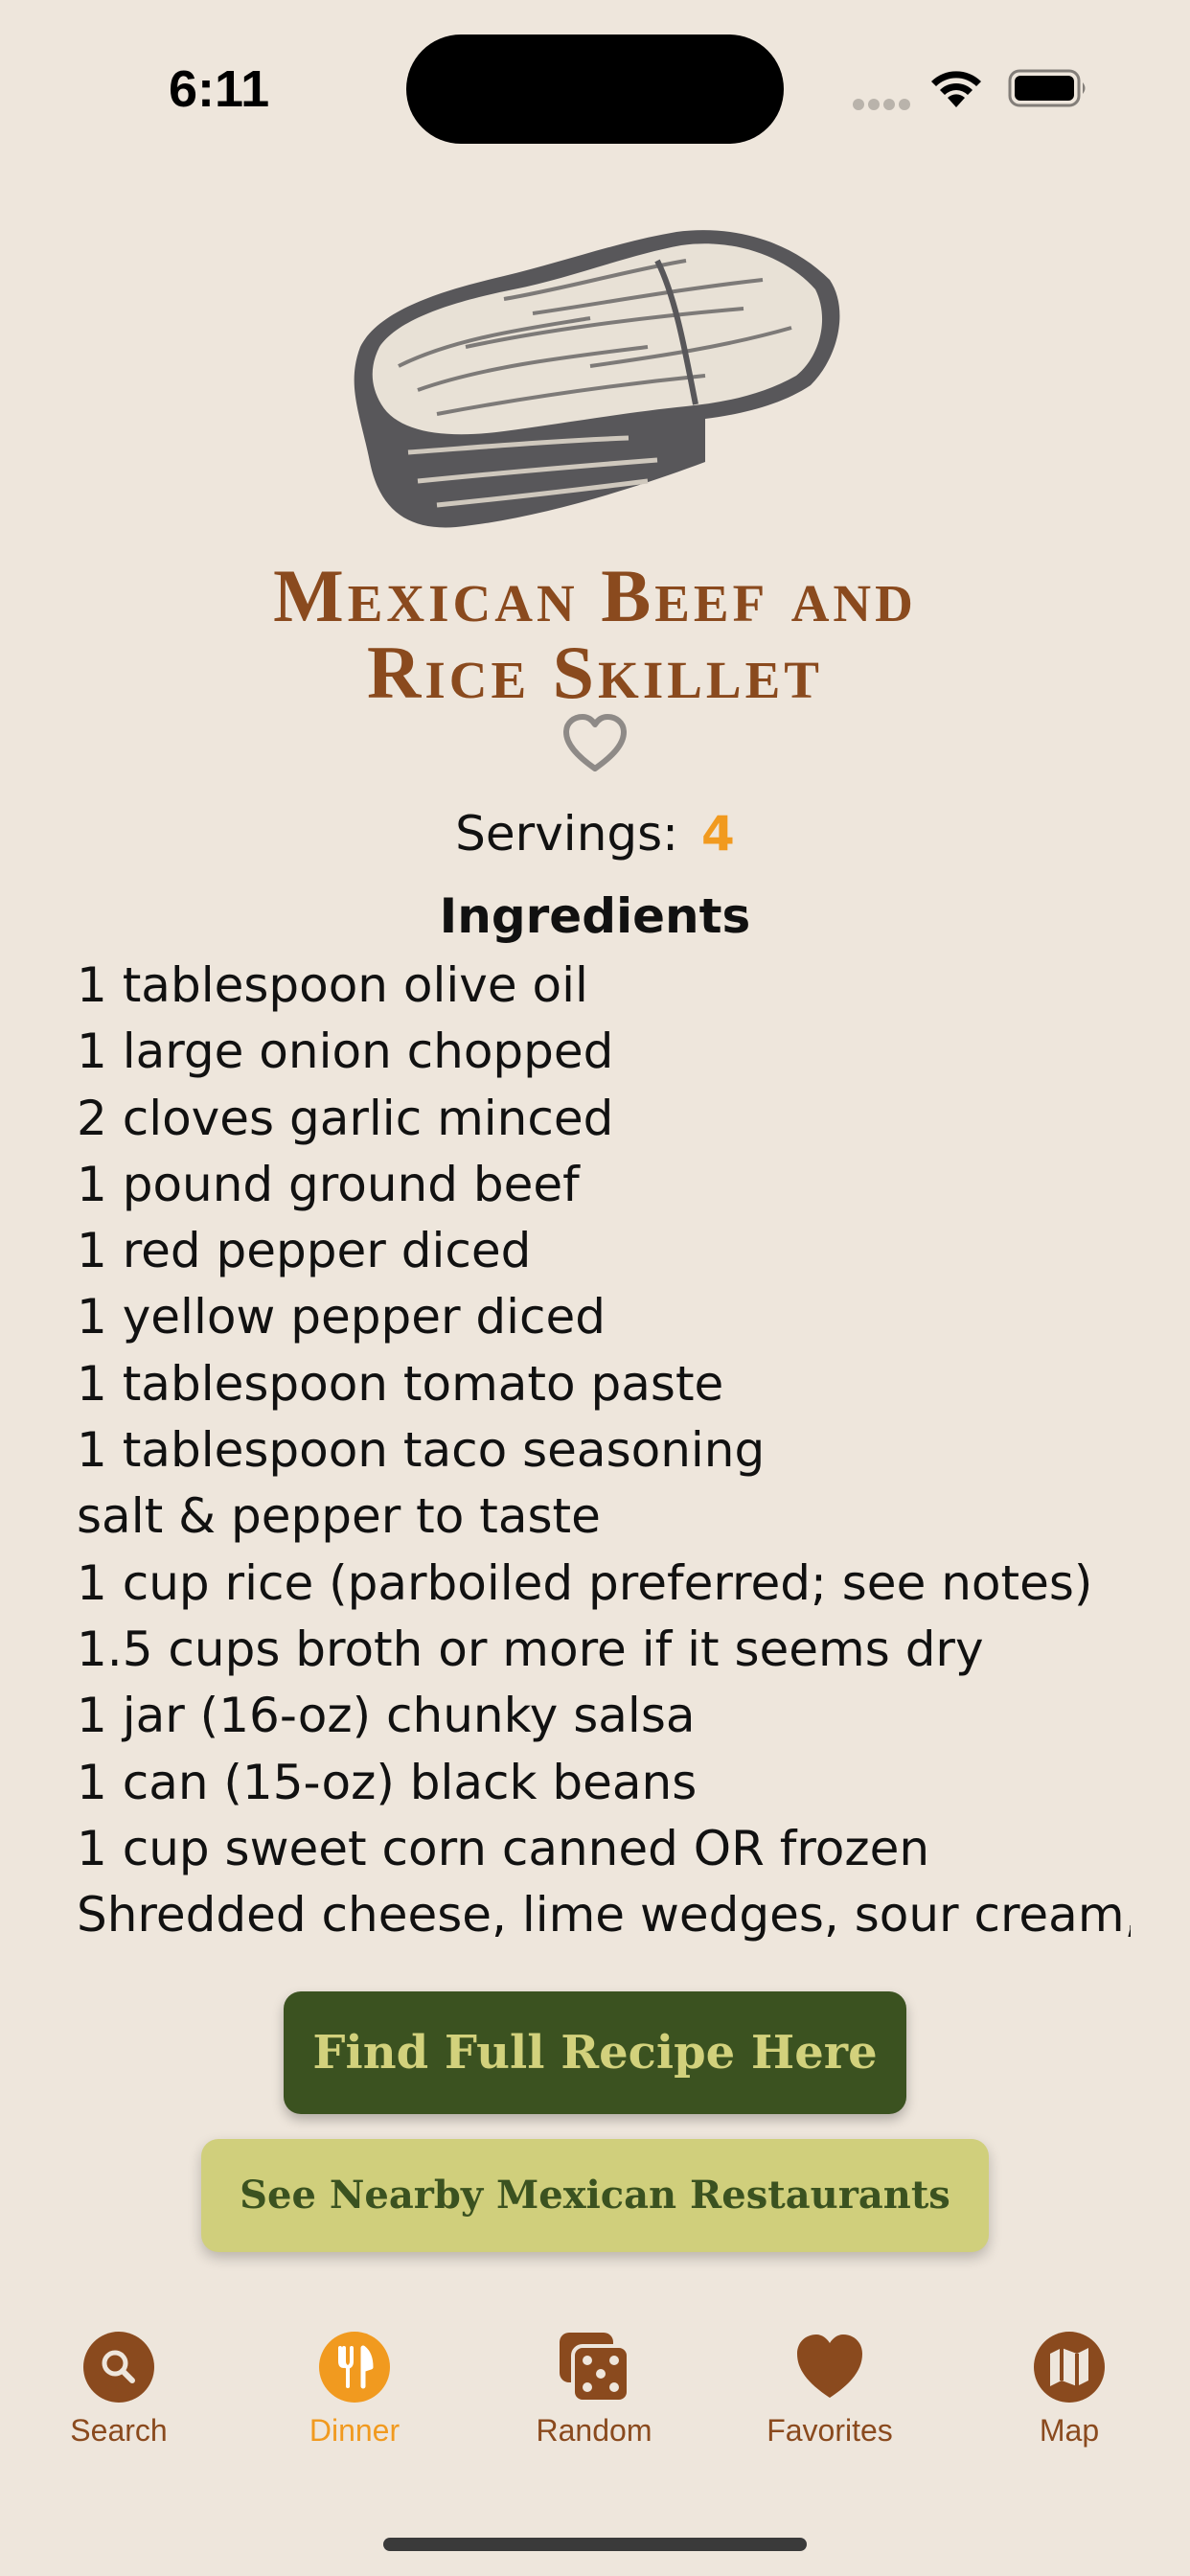 Image resolution: width=1190 pixels, height=2576 pixels. What do you see at coordinates (595, 89) in the screenshot?
I see `dynamic-island` at bounding box center [595, 89].